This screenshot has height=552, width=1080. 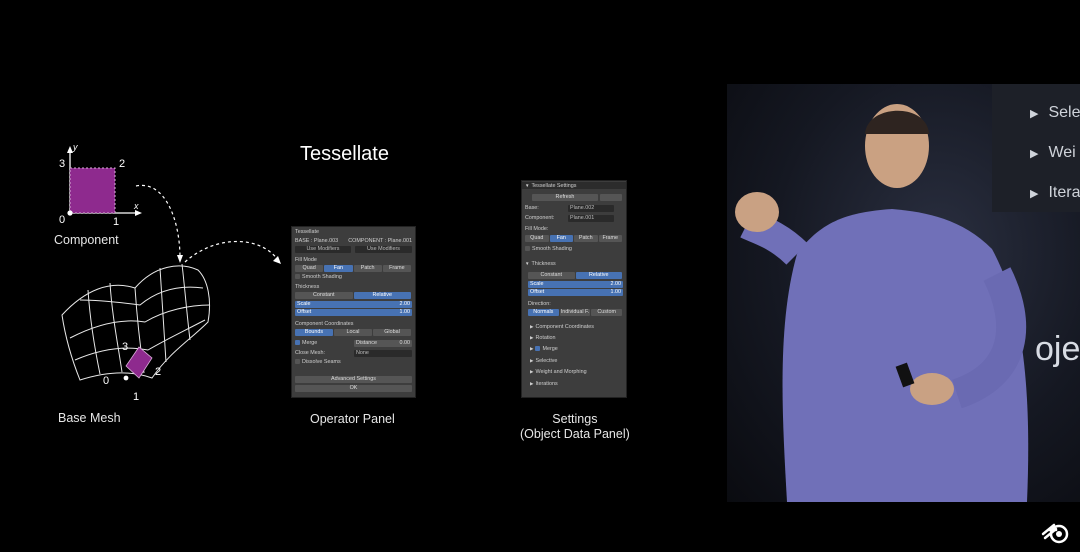 I want to click on thickness-section: ▼ Thickness, so click(x=574, y=263).